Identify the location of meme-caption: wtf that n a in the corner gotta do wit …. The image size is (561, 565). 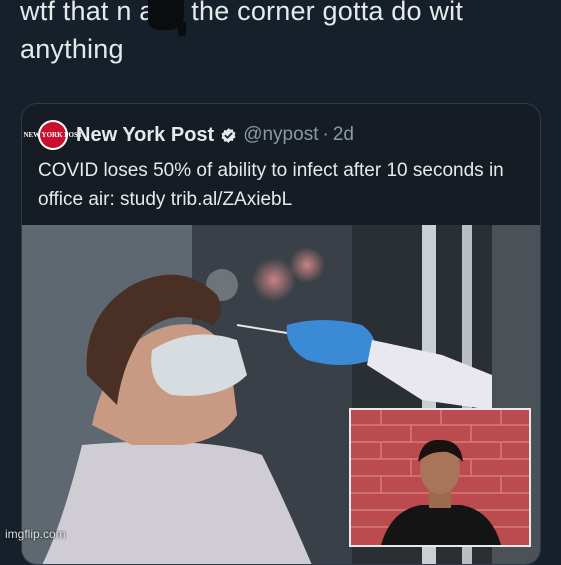
(242, 32).